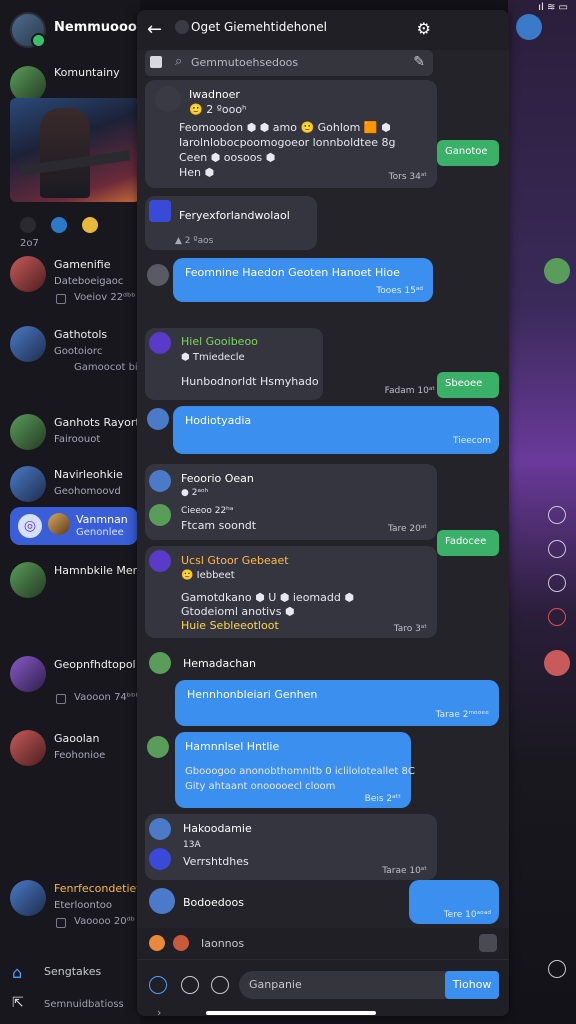 This screenshot has height=1024, width=576. Describe the element at coordinates (230, 625) in the screenshot. I see `message-text: Huie Sebleeotloot` at that location.